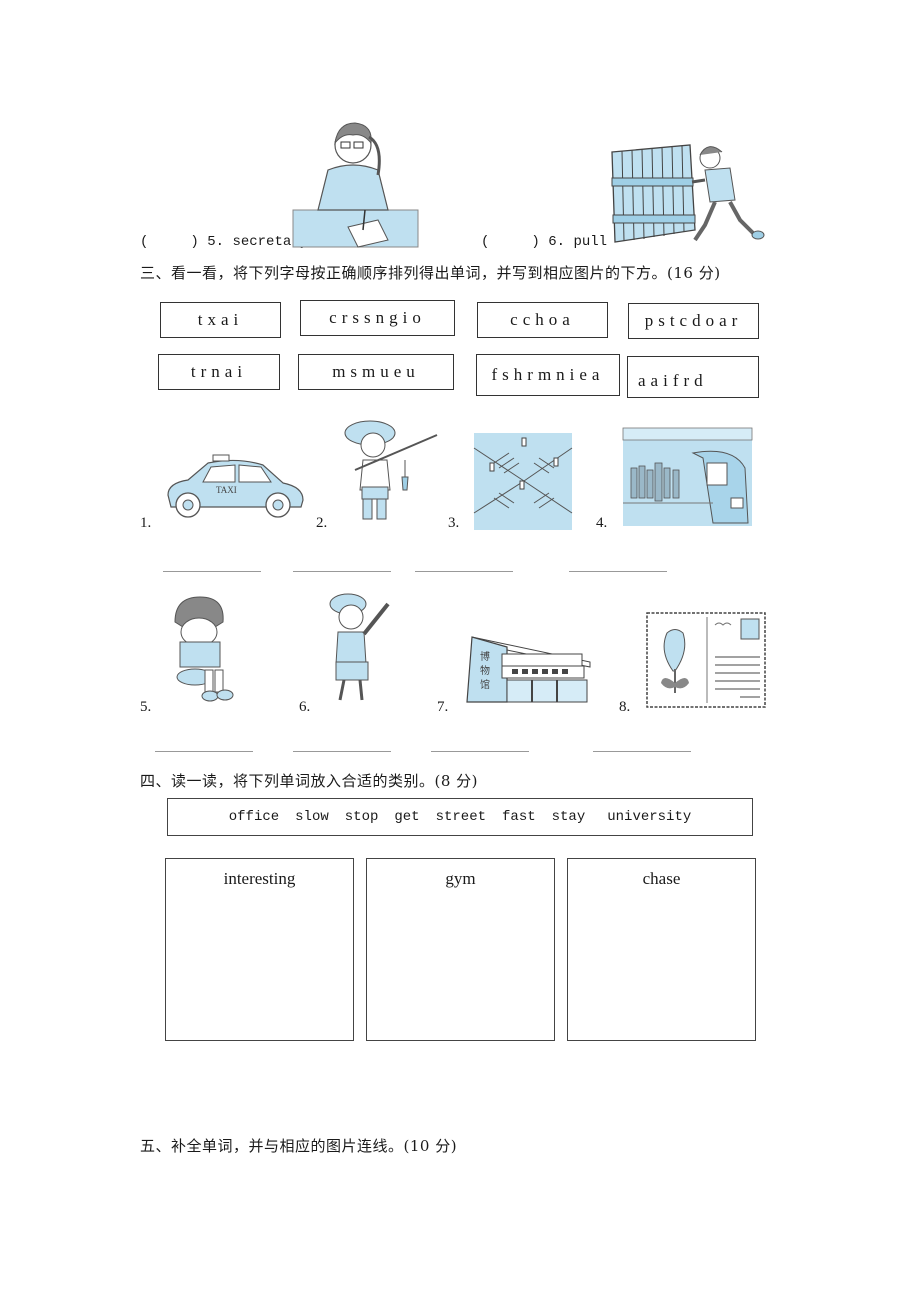 This screenshot has height=1302, width=920. I want to click on category-box-gym: gym, so click(460, 949).